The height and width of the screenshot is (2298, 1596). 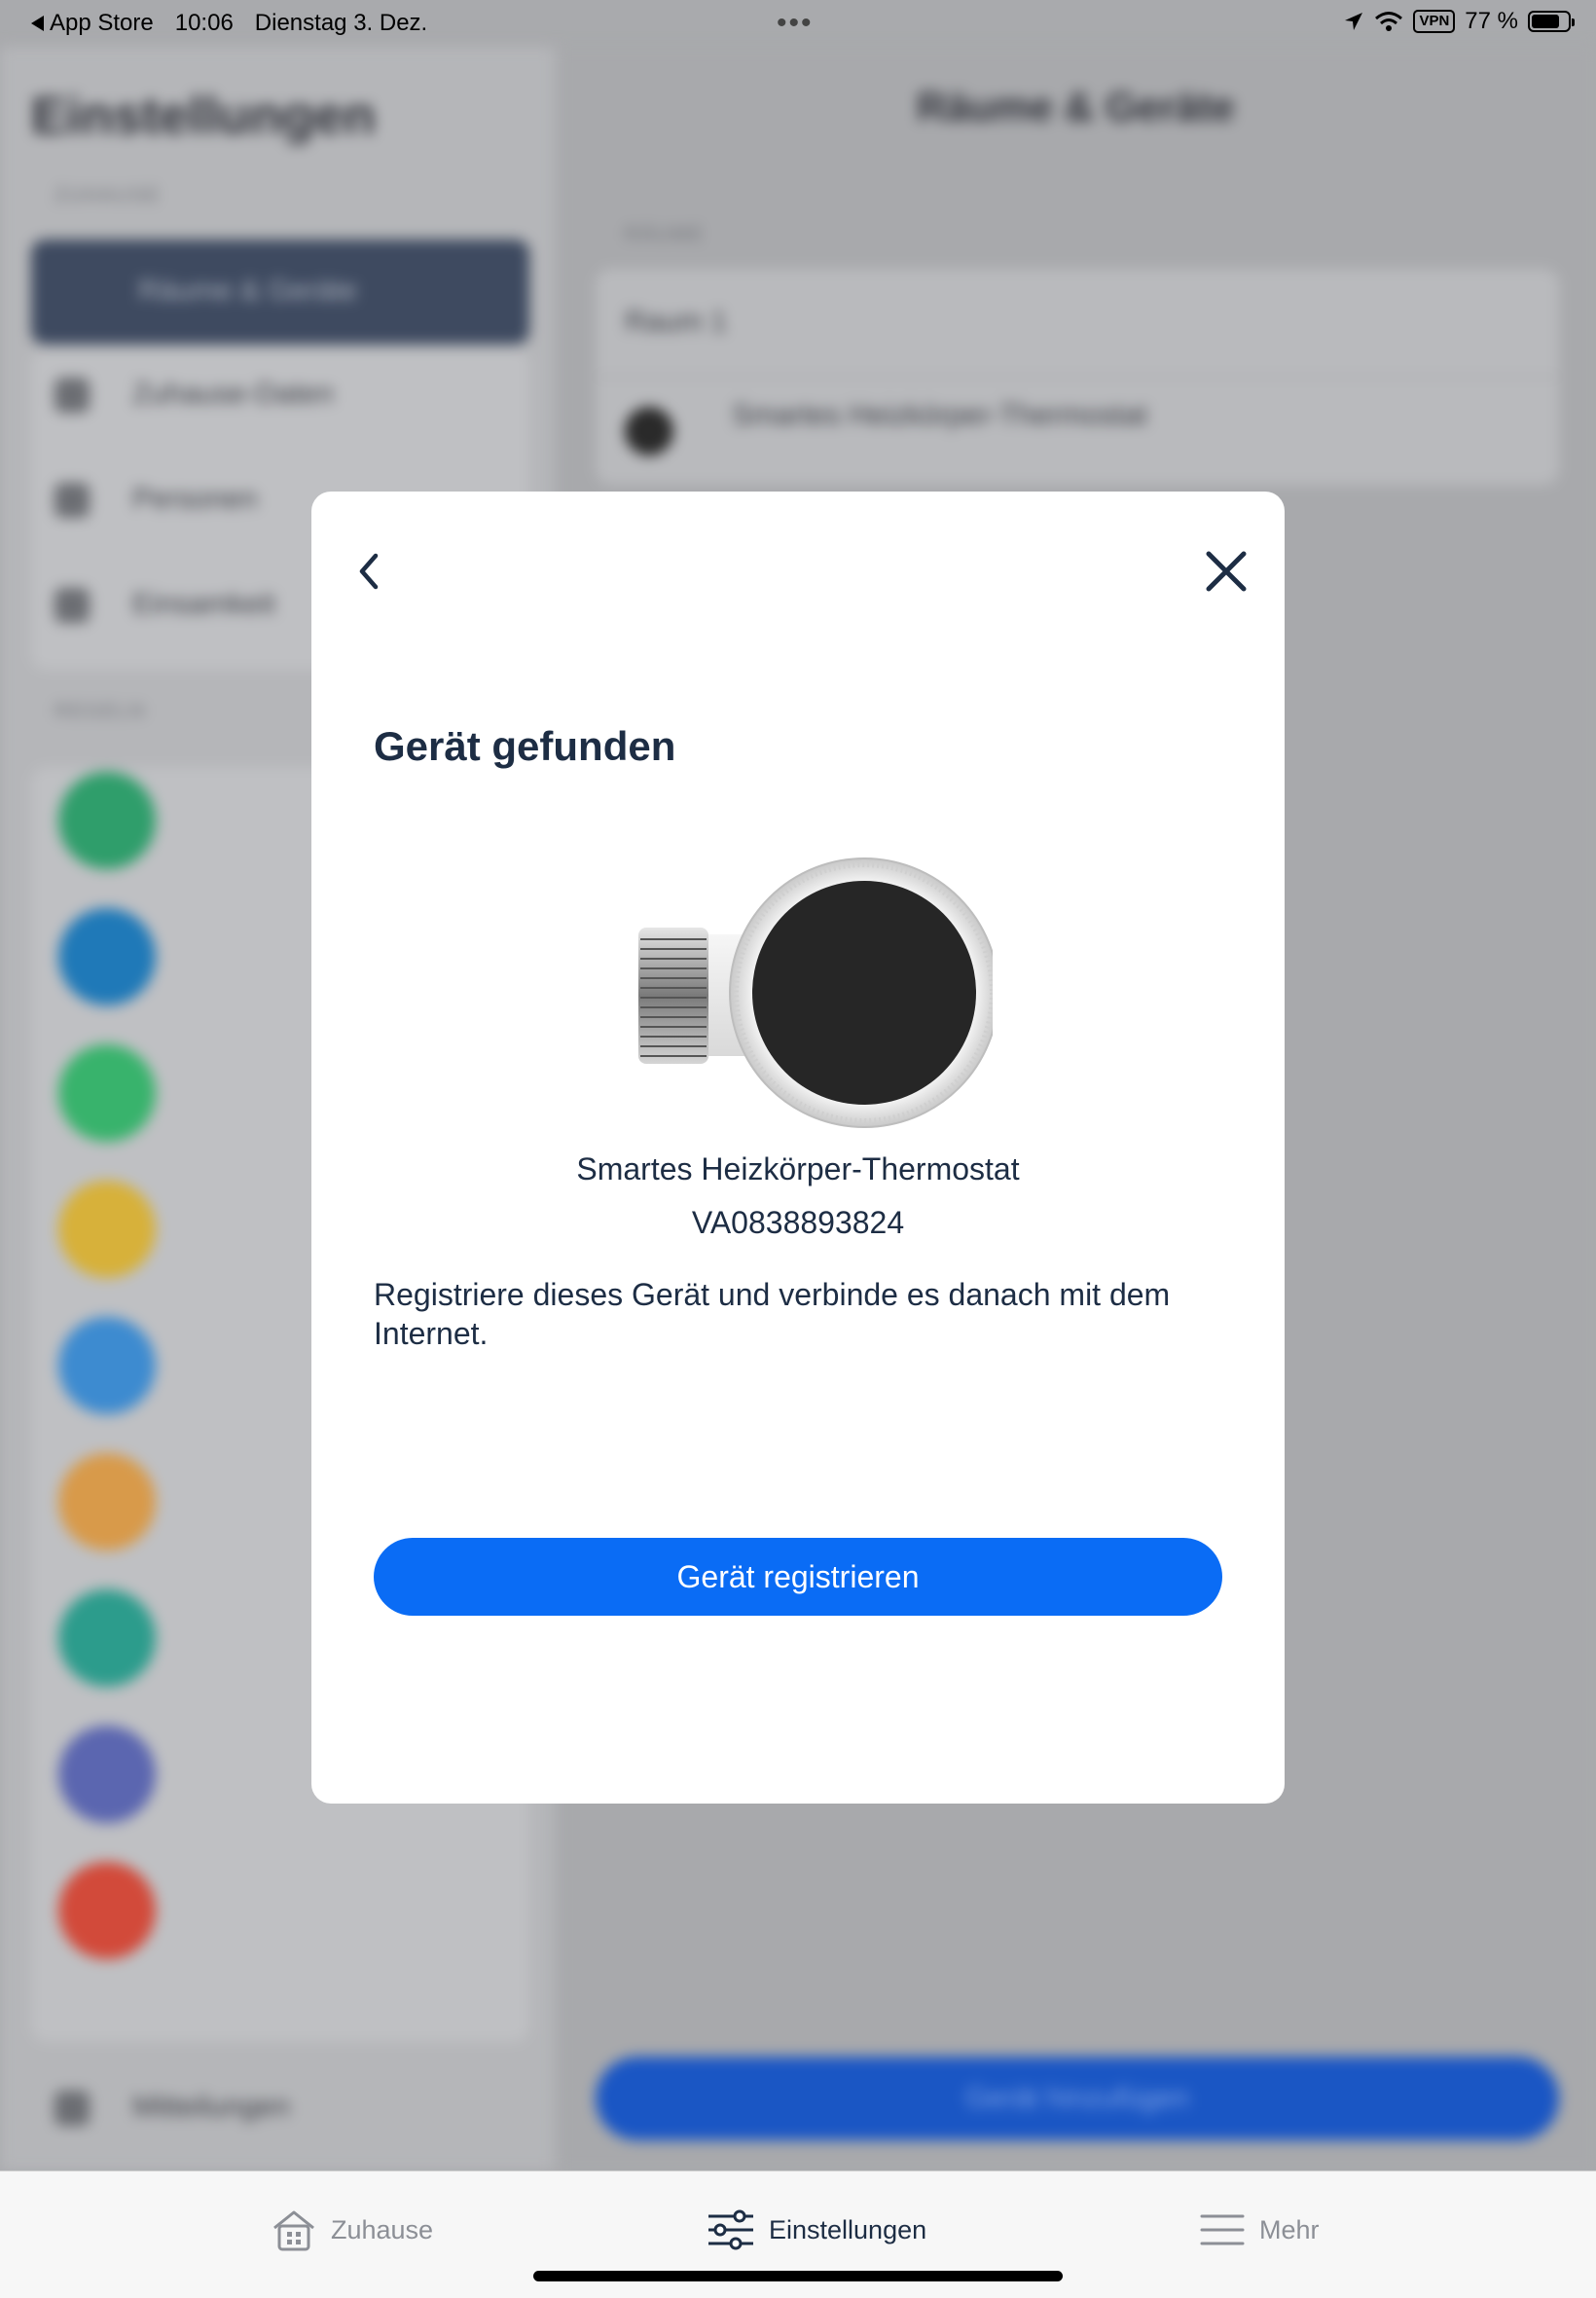 What do you see at coordinates (815, 992) in the screenshot?
I see `thermostat-image` at bounding box center [815, 992].